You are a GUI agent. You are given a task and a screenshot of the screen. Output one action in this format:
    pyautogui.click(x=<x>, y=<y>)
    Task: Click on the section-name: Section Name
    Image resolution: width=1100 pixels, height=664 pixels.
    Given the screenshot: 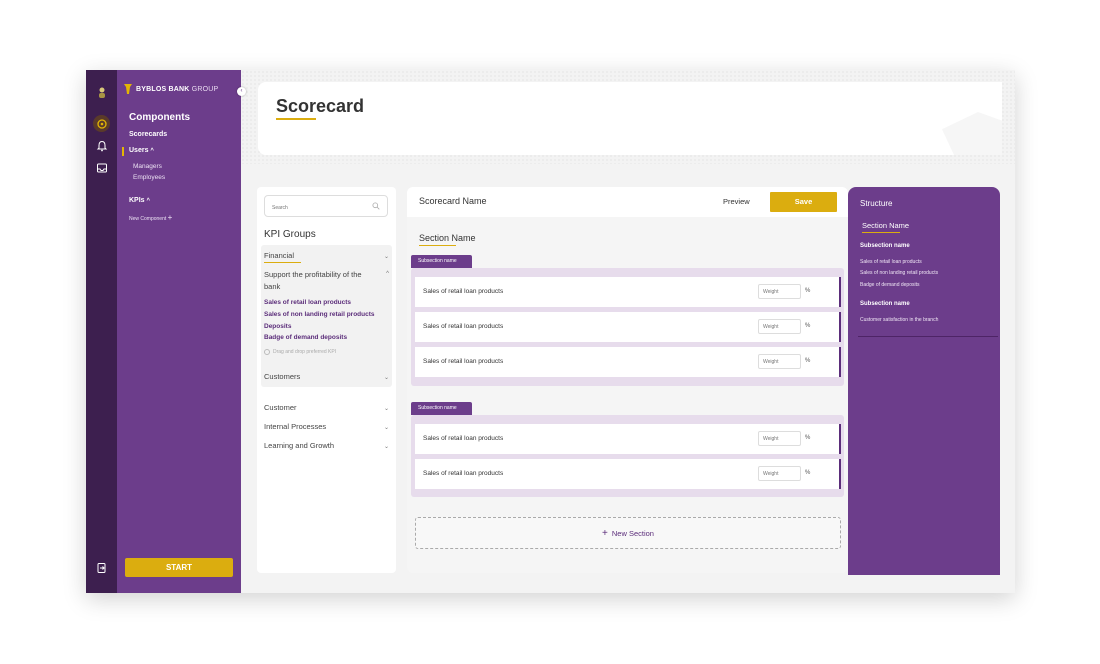 What is the action you would take?
    pyautogui.click(x=447, y=238)
    